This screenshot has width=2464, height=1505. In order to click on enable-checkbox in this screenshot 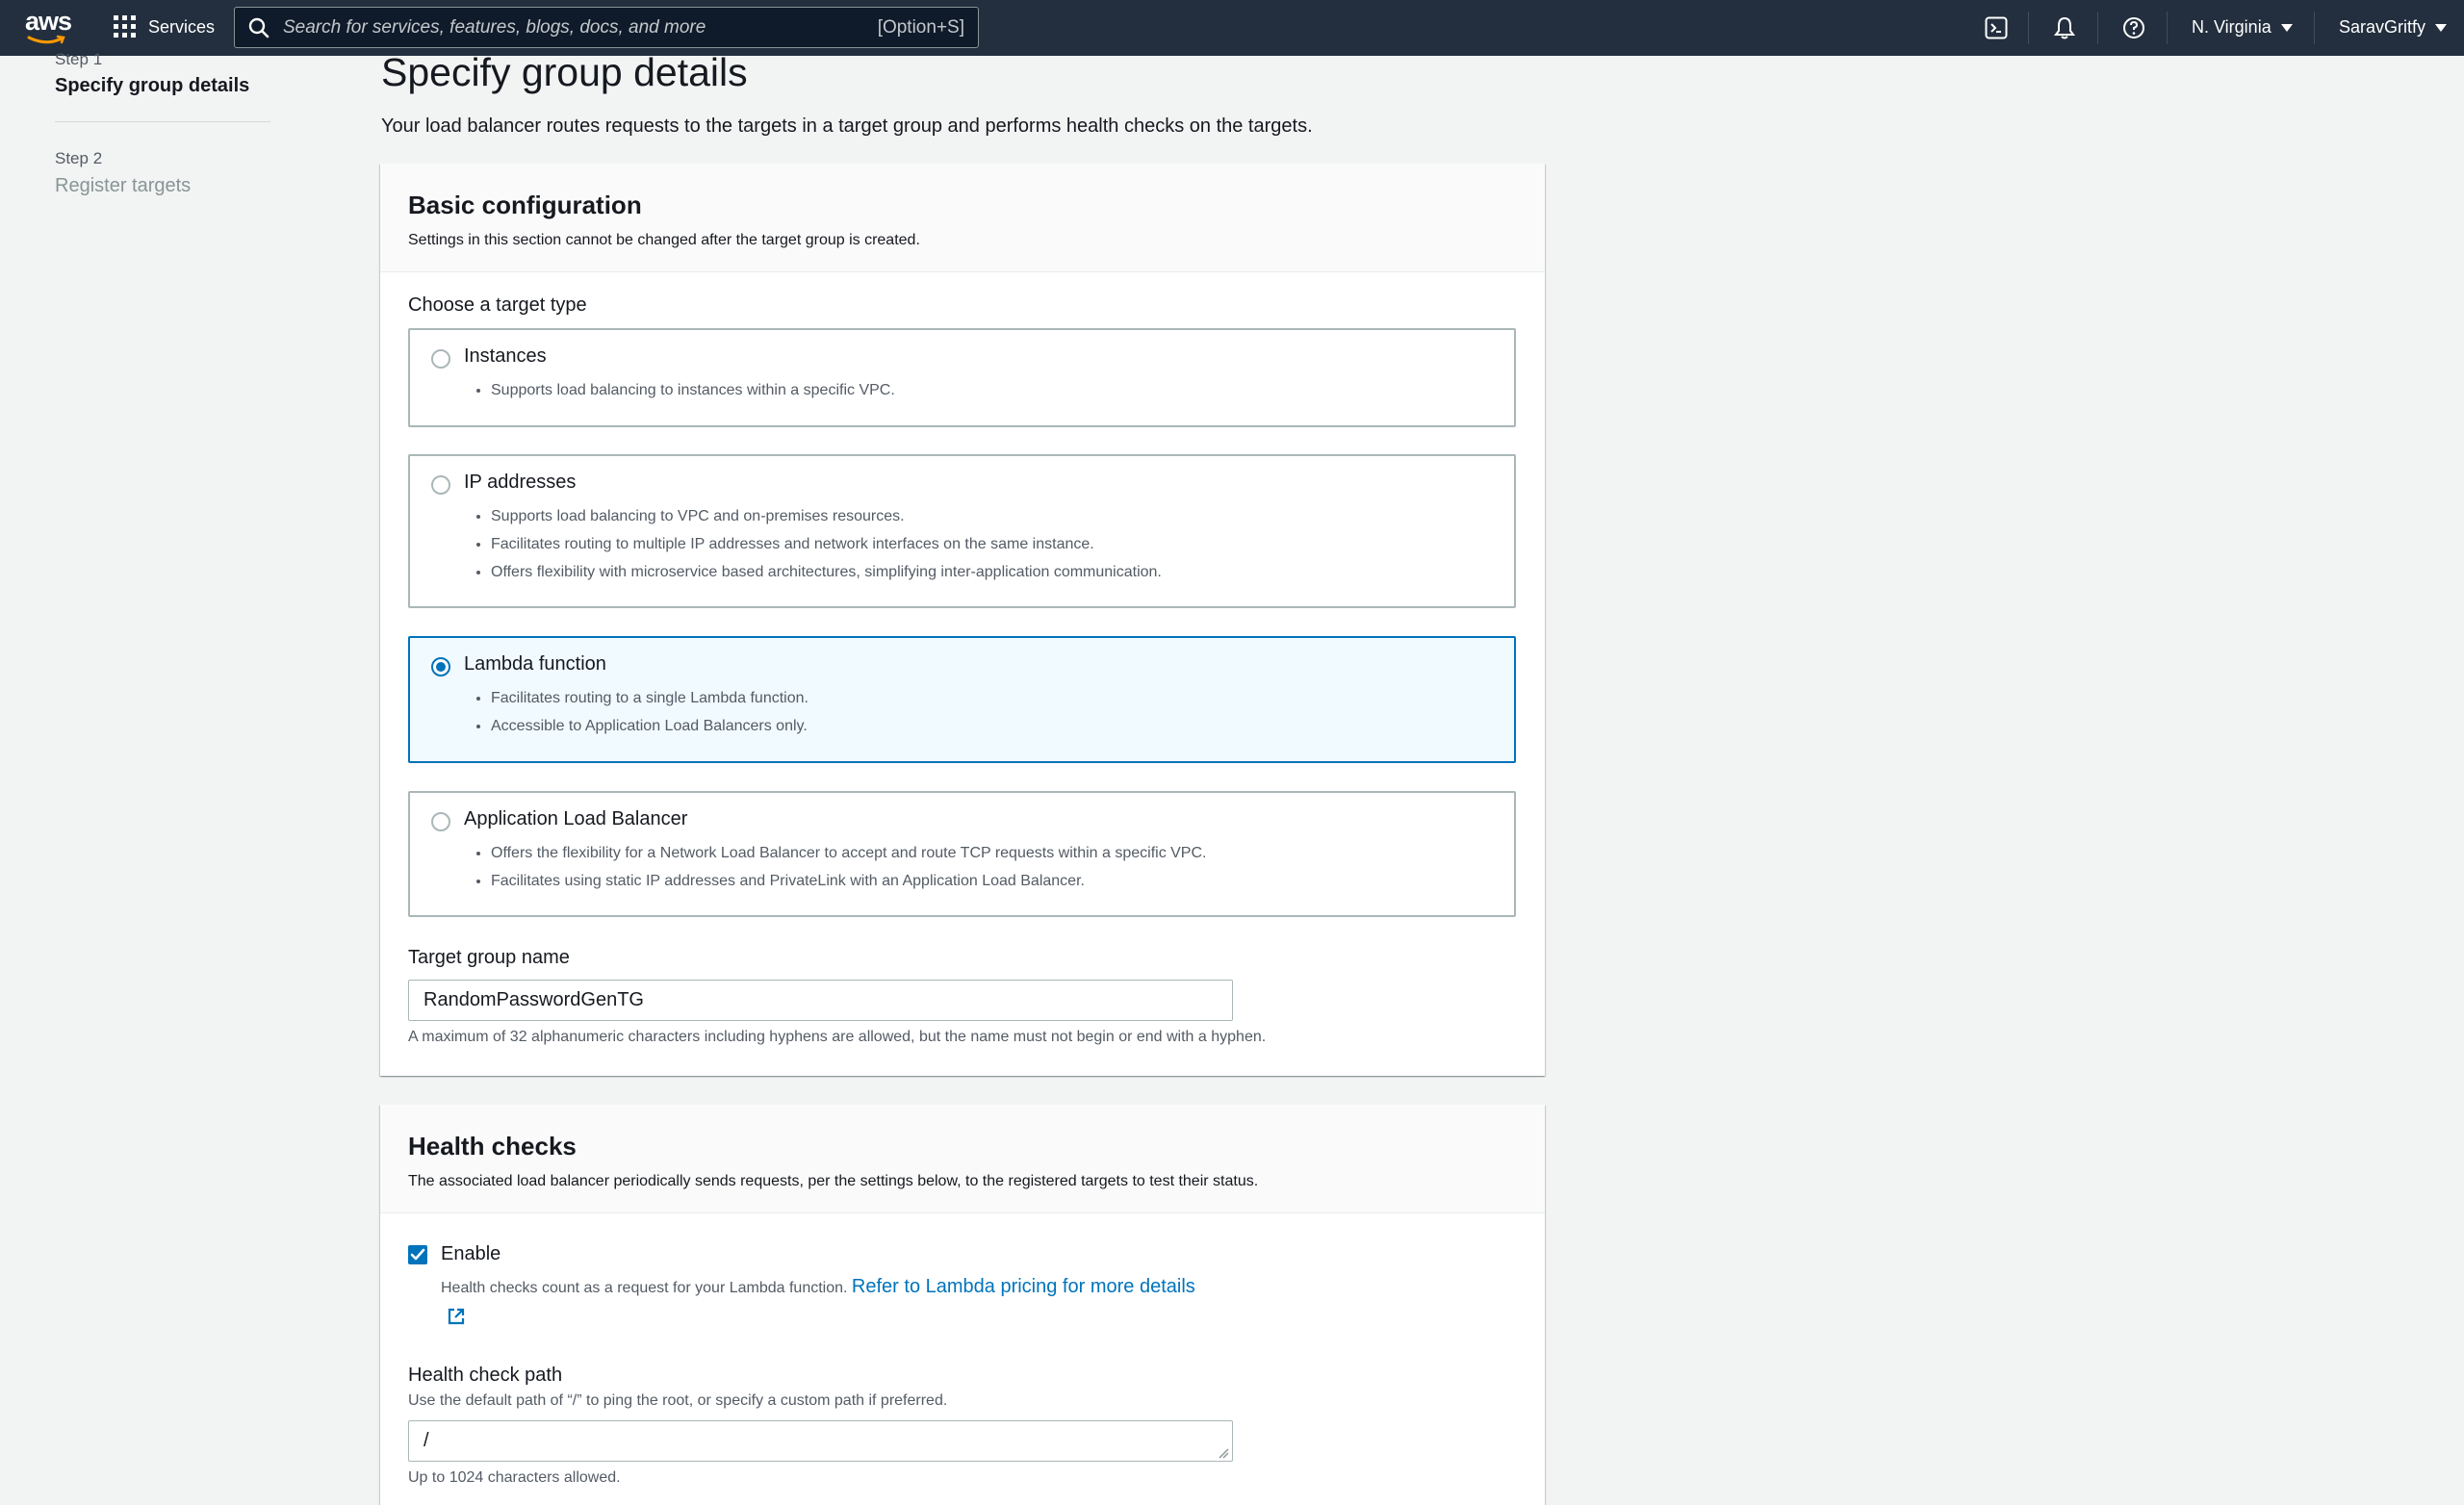, I will do `click(417, 1254)`.